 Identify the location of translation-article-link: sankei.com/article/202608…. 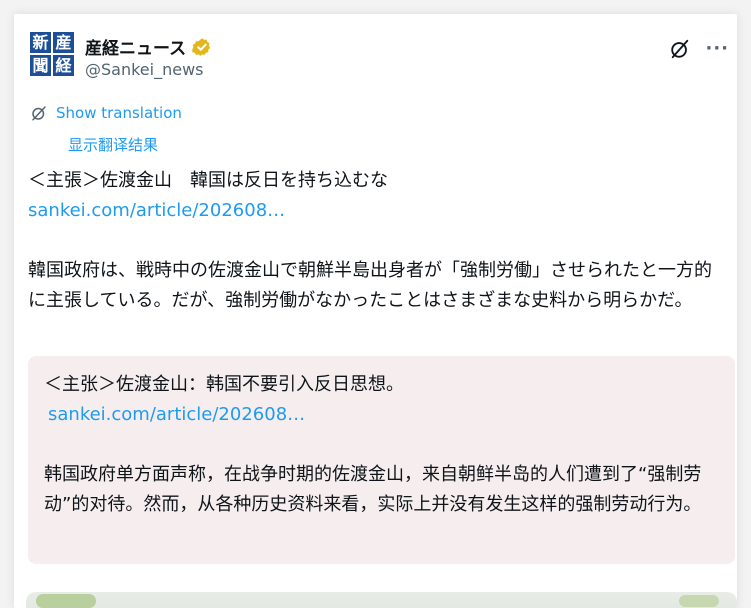
(176, 414).